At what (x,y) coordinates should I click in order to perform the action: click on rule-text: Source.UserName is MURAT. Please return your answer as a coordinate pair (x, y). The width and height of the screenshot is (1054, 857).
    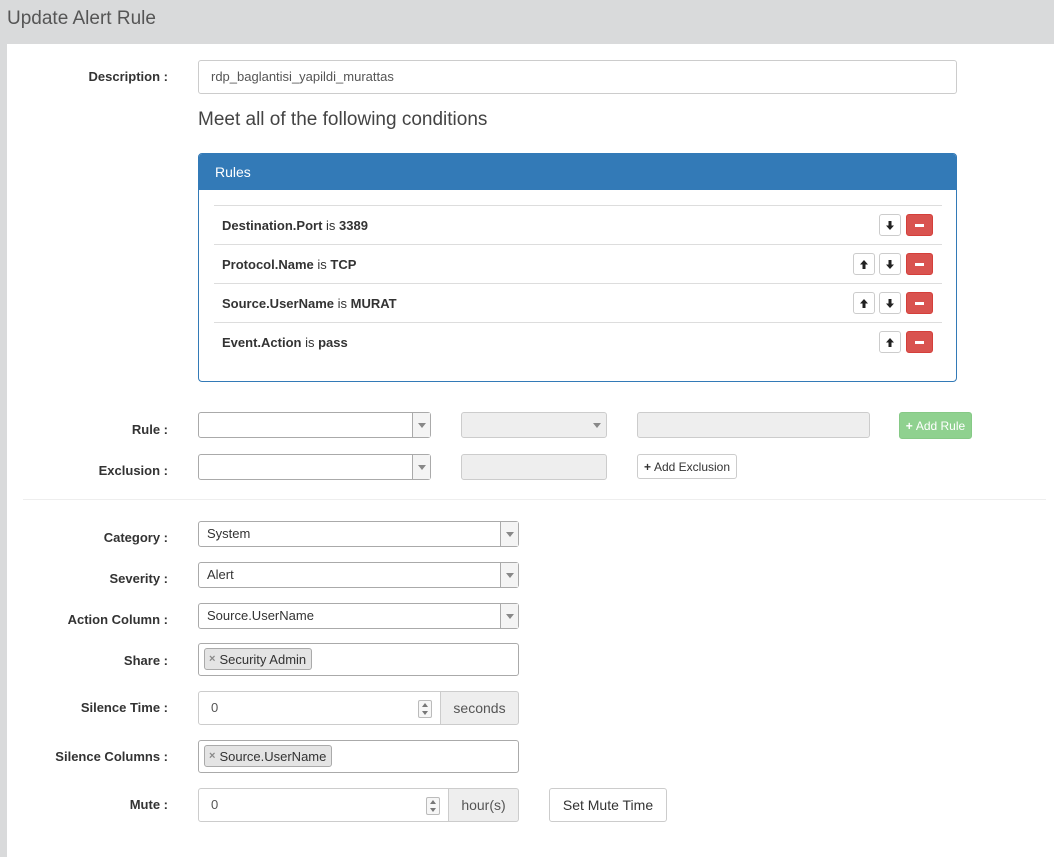
    Looking at the image, I should click on (309, 303).